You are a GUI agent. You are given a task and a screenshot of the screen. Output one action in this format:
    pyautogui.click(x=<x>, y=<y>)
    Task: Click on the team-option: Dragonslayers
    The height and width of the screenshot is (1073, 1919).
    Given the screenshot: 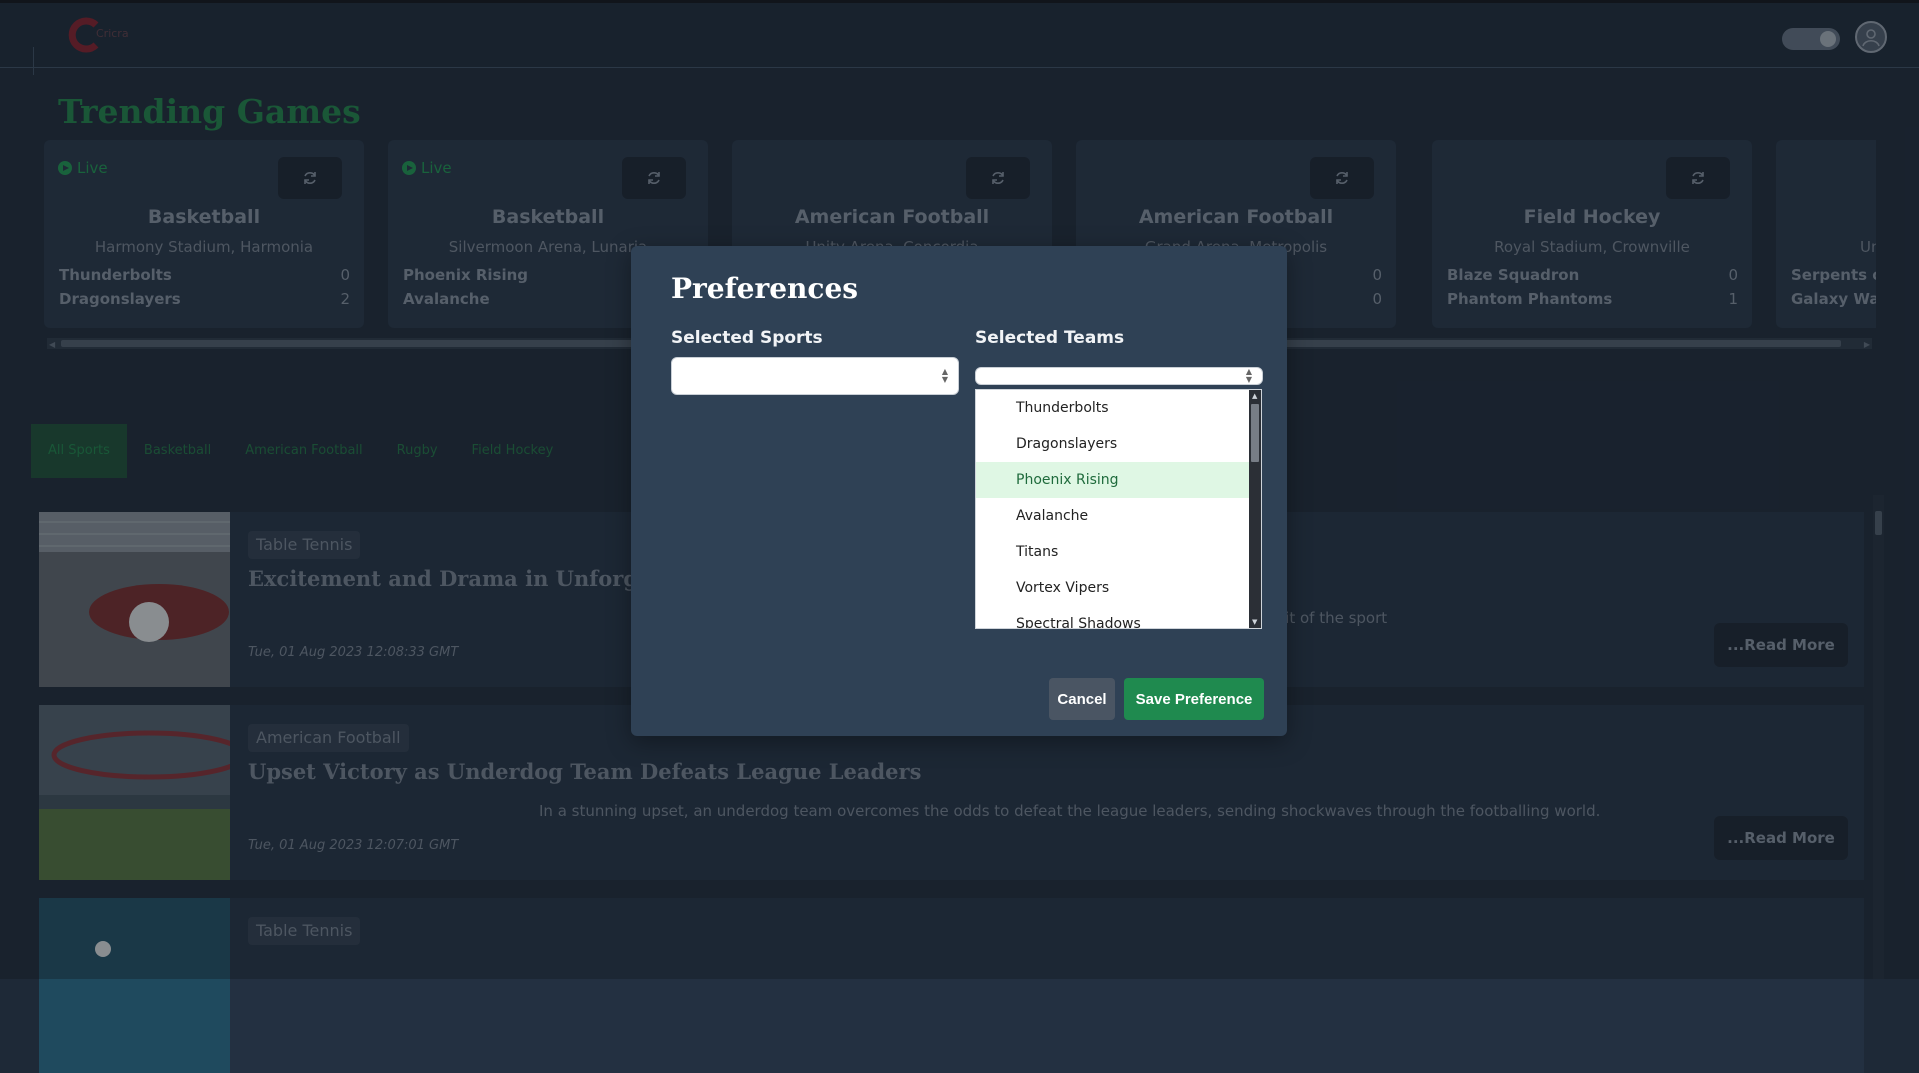 What is the action you would take?
    pyautogui.click(x=1118, y=444)
    